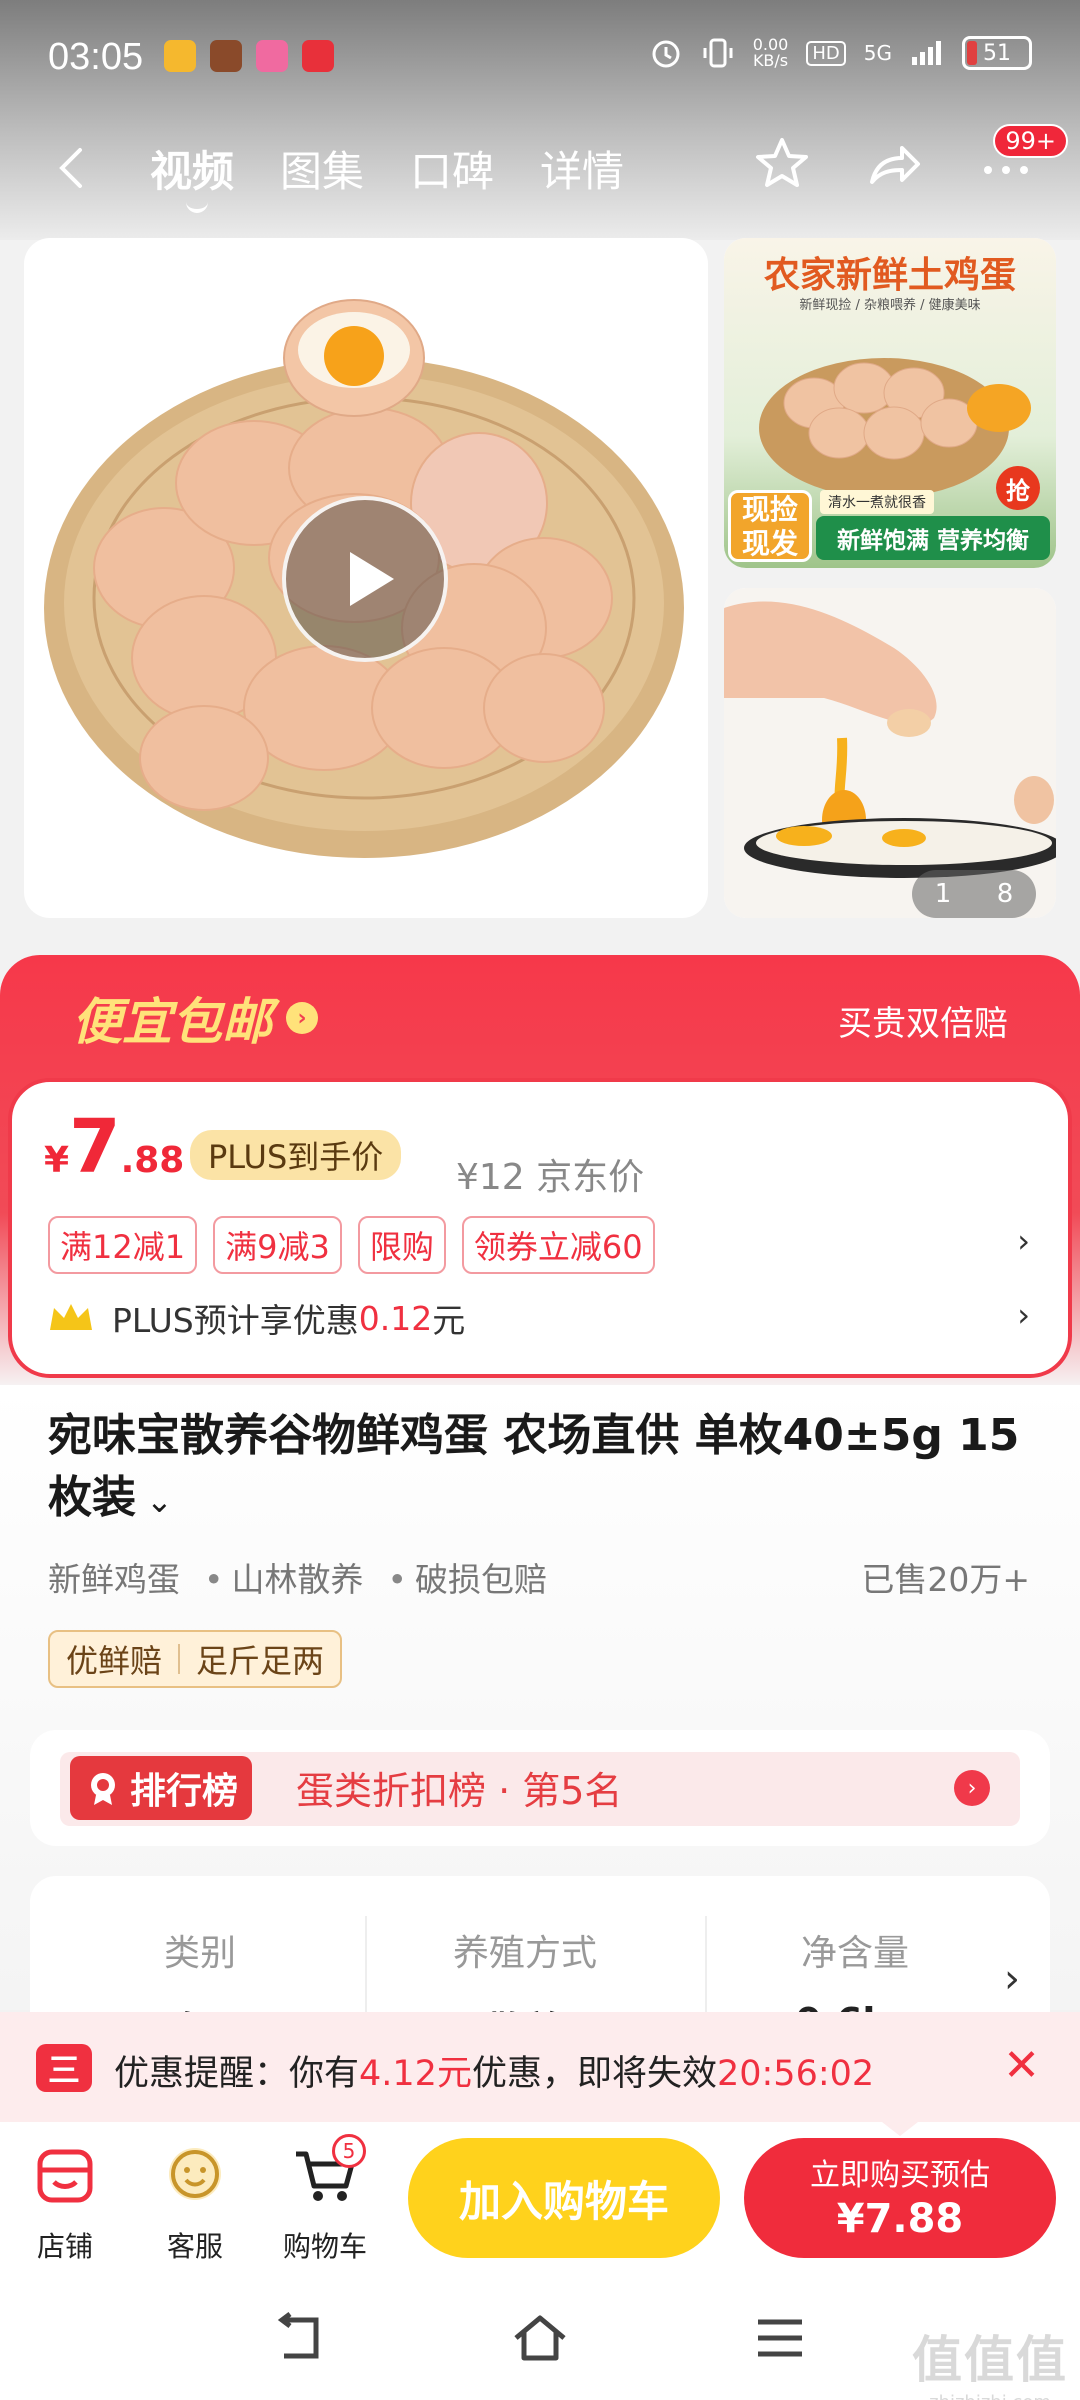  I want to click on product-title-text: 宛味宝散养谷物鲜鸡蛋 农场直供 单枚40±5g 15枚装, so click(534, 1466).